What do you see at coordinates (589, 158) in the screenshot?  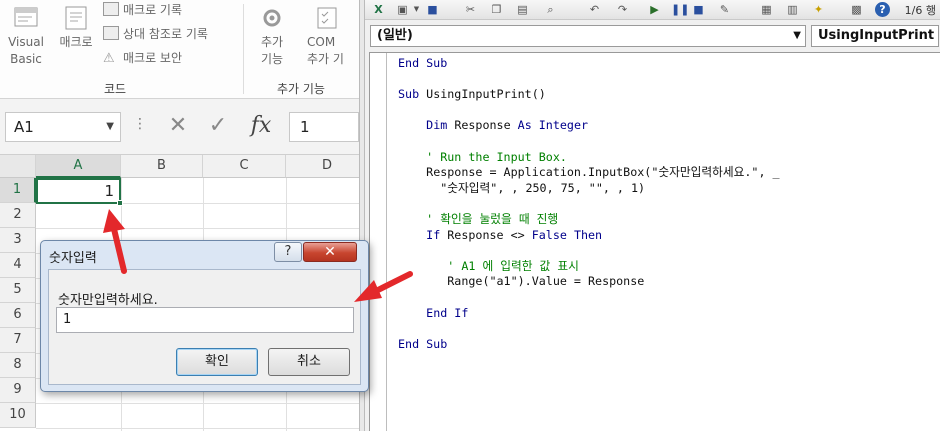 I see `code-line: ' Run the Input Box.` at bounding box center [589, 158].